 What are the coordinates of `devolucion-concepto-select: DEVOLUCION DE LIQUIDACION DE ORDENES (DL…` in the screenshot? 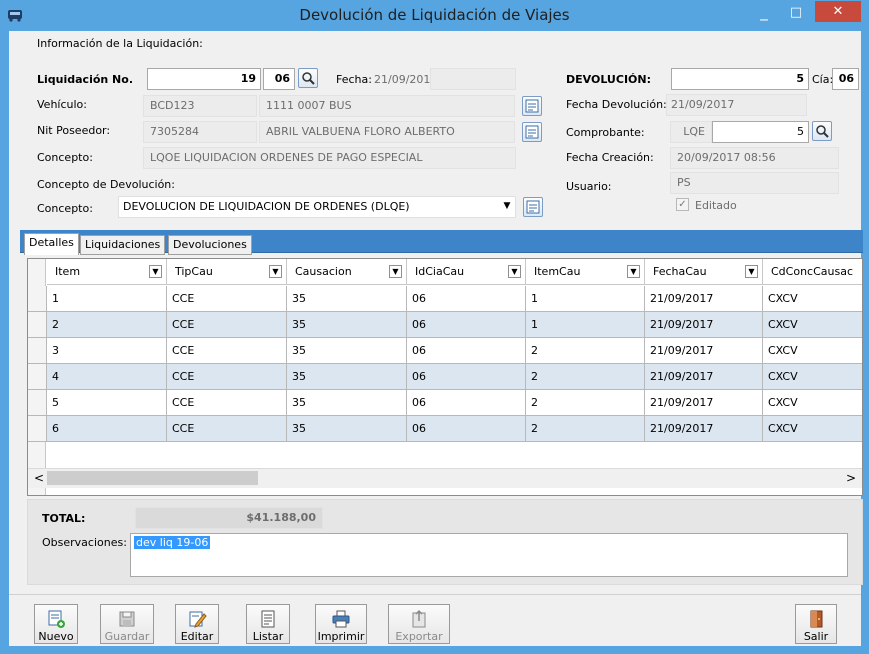 It's located at (317, 207).